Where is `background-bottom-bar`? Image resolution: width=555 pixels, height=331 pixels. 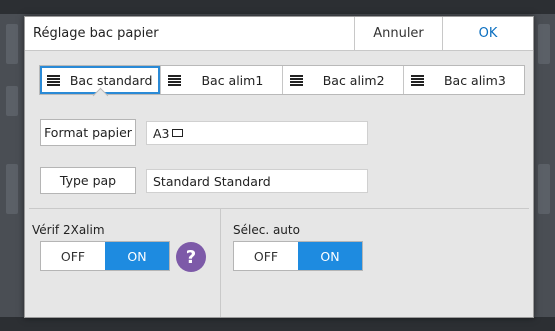
background-bottom-bar is located at coordinates (277, 324).